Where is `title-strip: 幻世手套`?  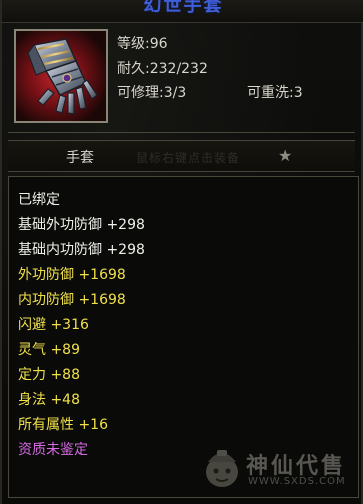
title-strip: 幻世手套 is located at coordinates (182, 11).